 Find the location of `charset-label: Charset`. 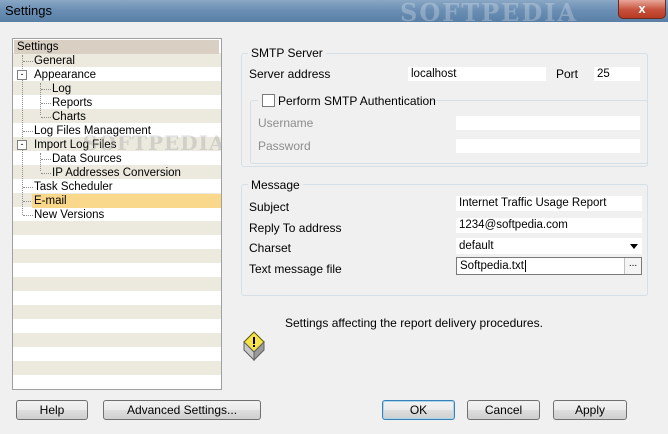

charset-label: Charset is located at coordinates (270, 248).